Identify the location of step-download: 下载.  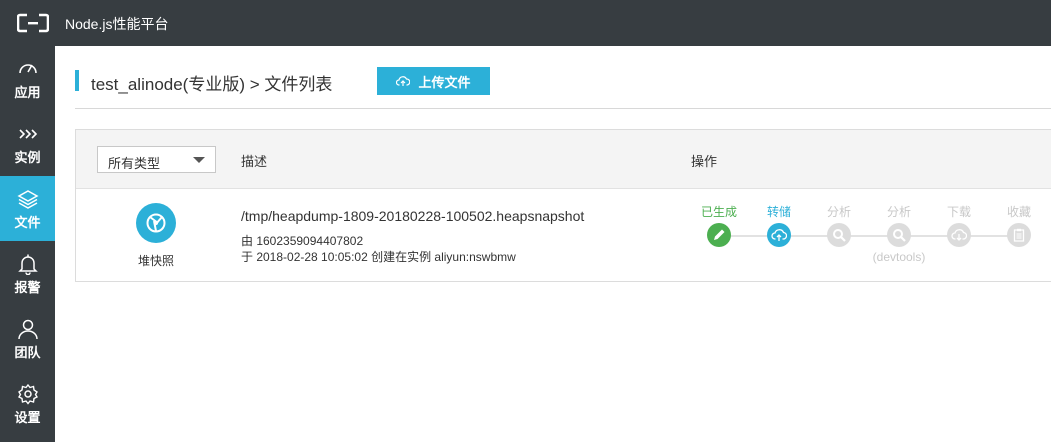
(959, 225).